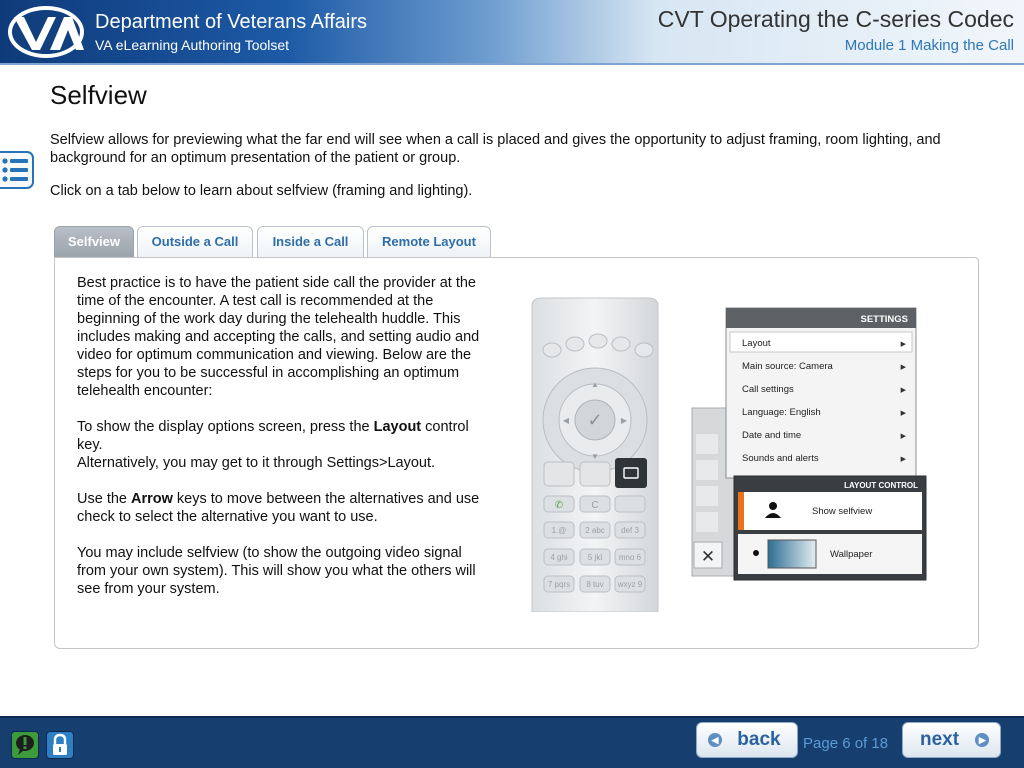 The image size is (1024, 768). I want to click on svg-text: Sounds and alerts, so click(780, 458).